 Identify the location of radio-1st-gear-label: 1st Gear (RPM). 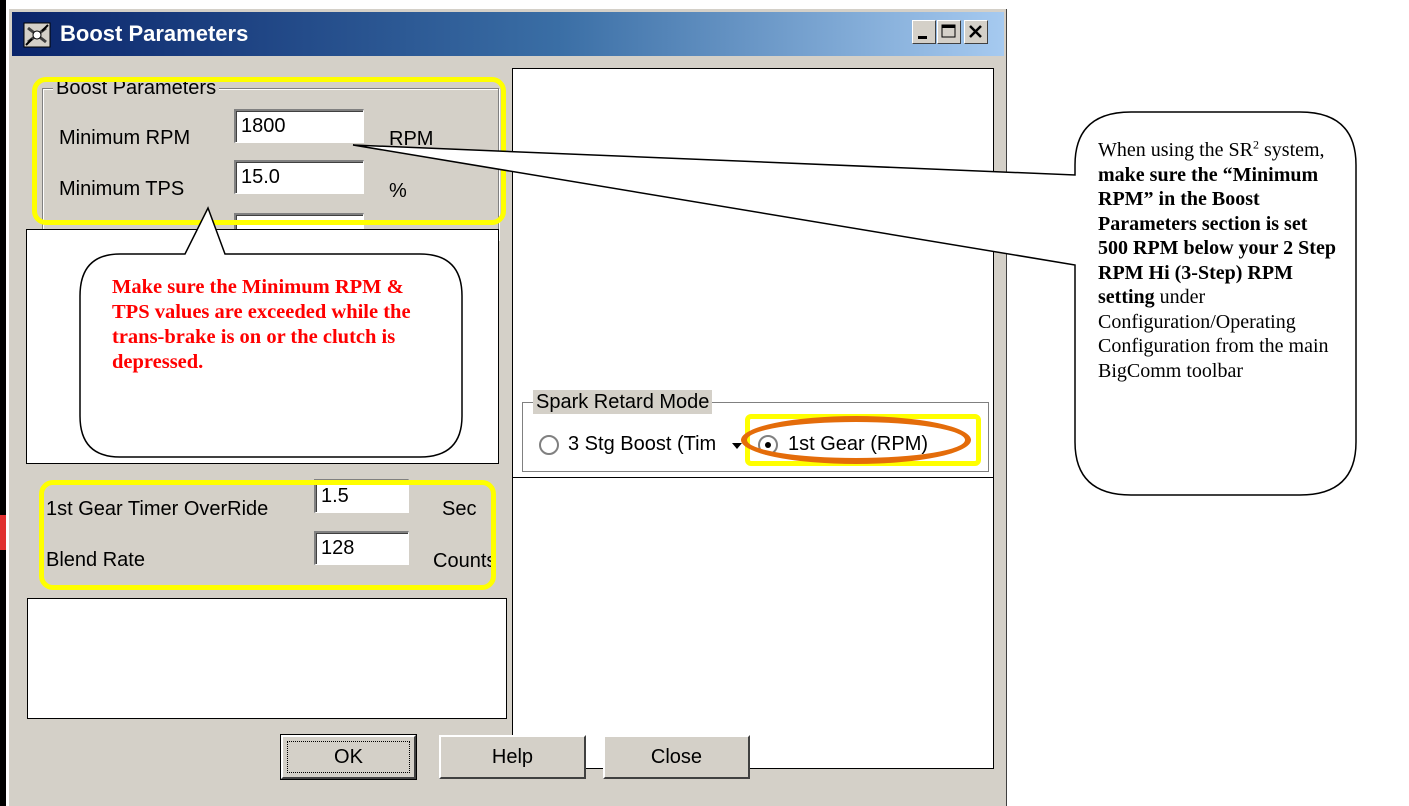
(858, 444).